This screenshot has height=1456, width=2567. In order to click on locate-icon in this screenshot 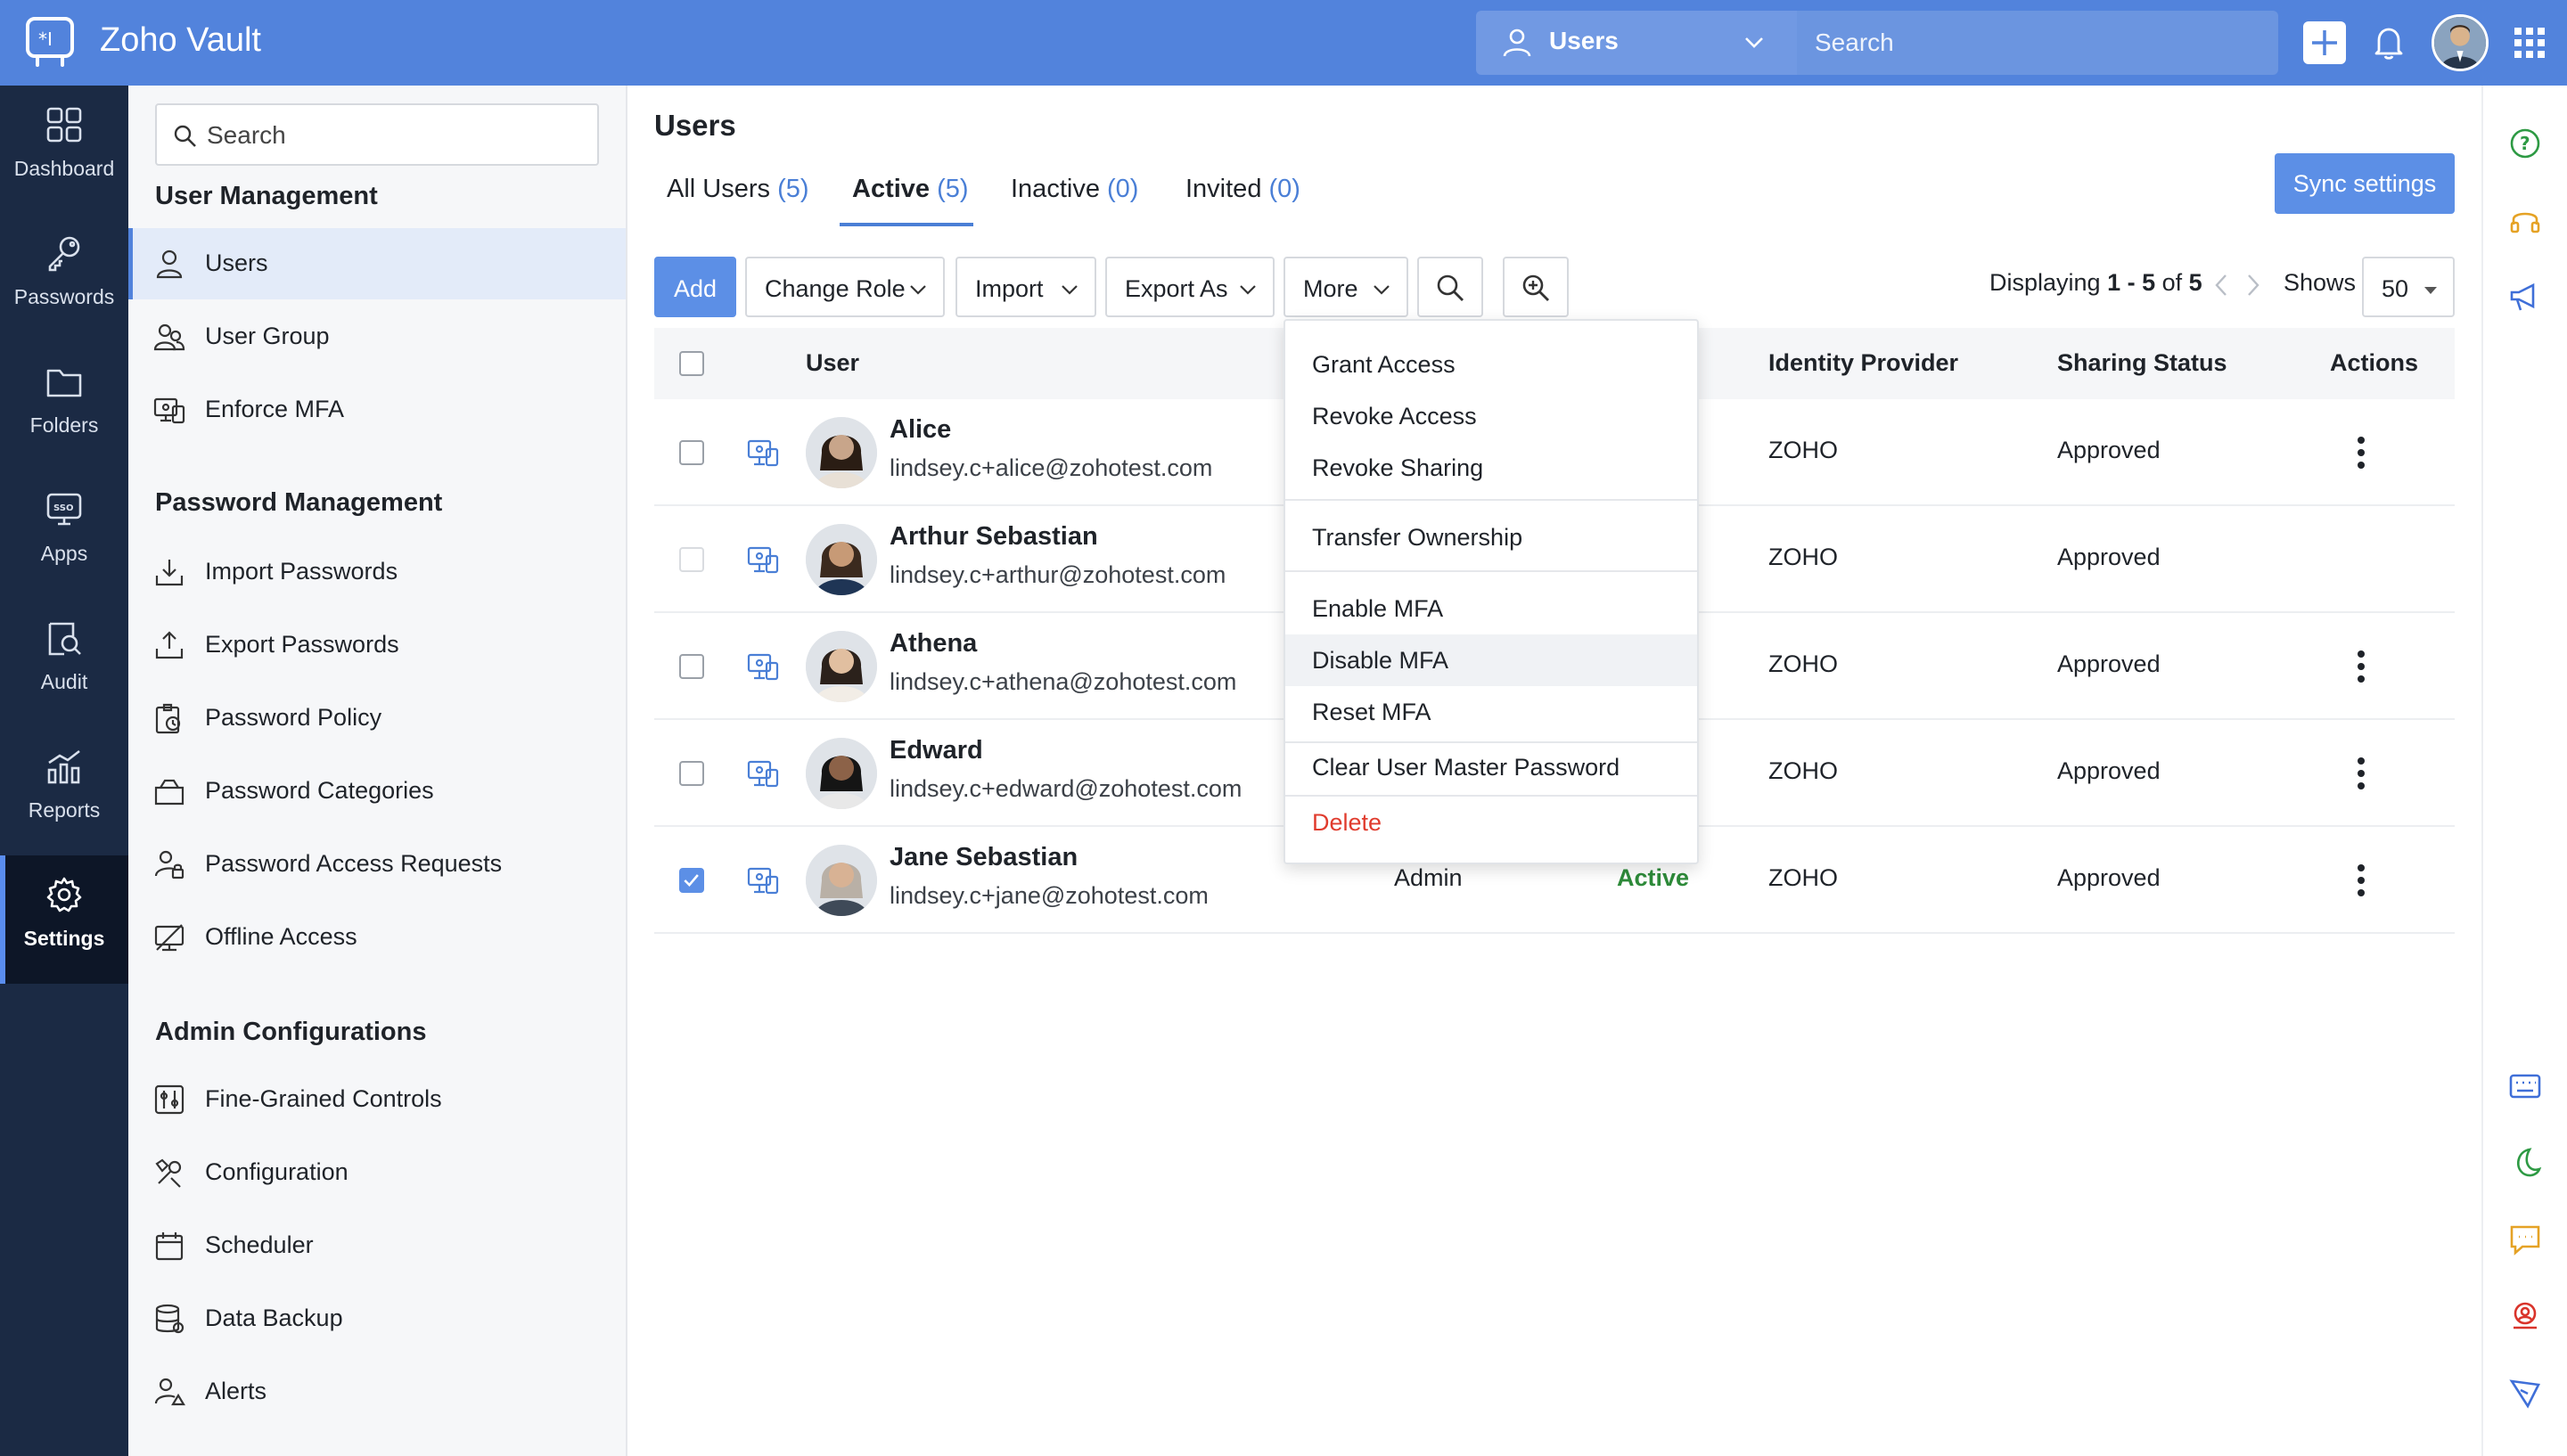, I will do `click(2525, 1316)`.